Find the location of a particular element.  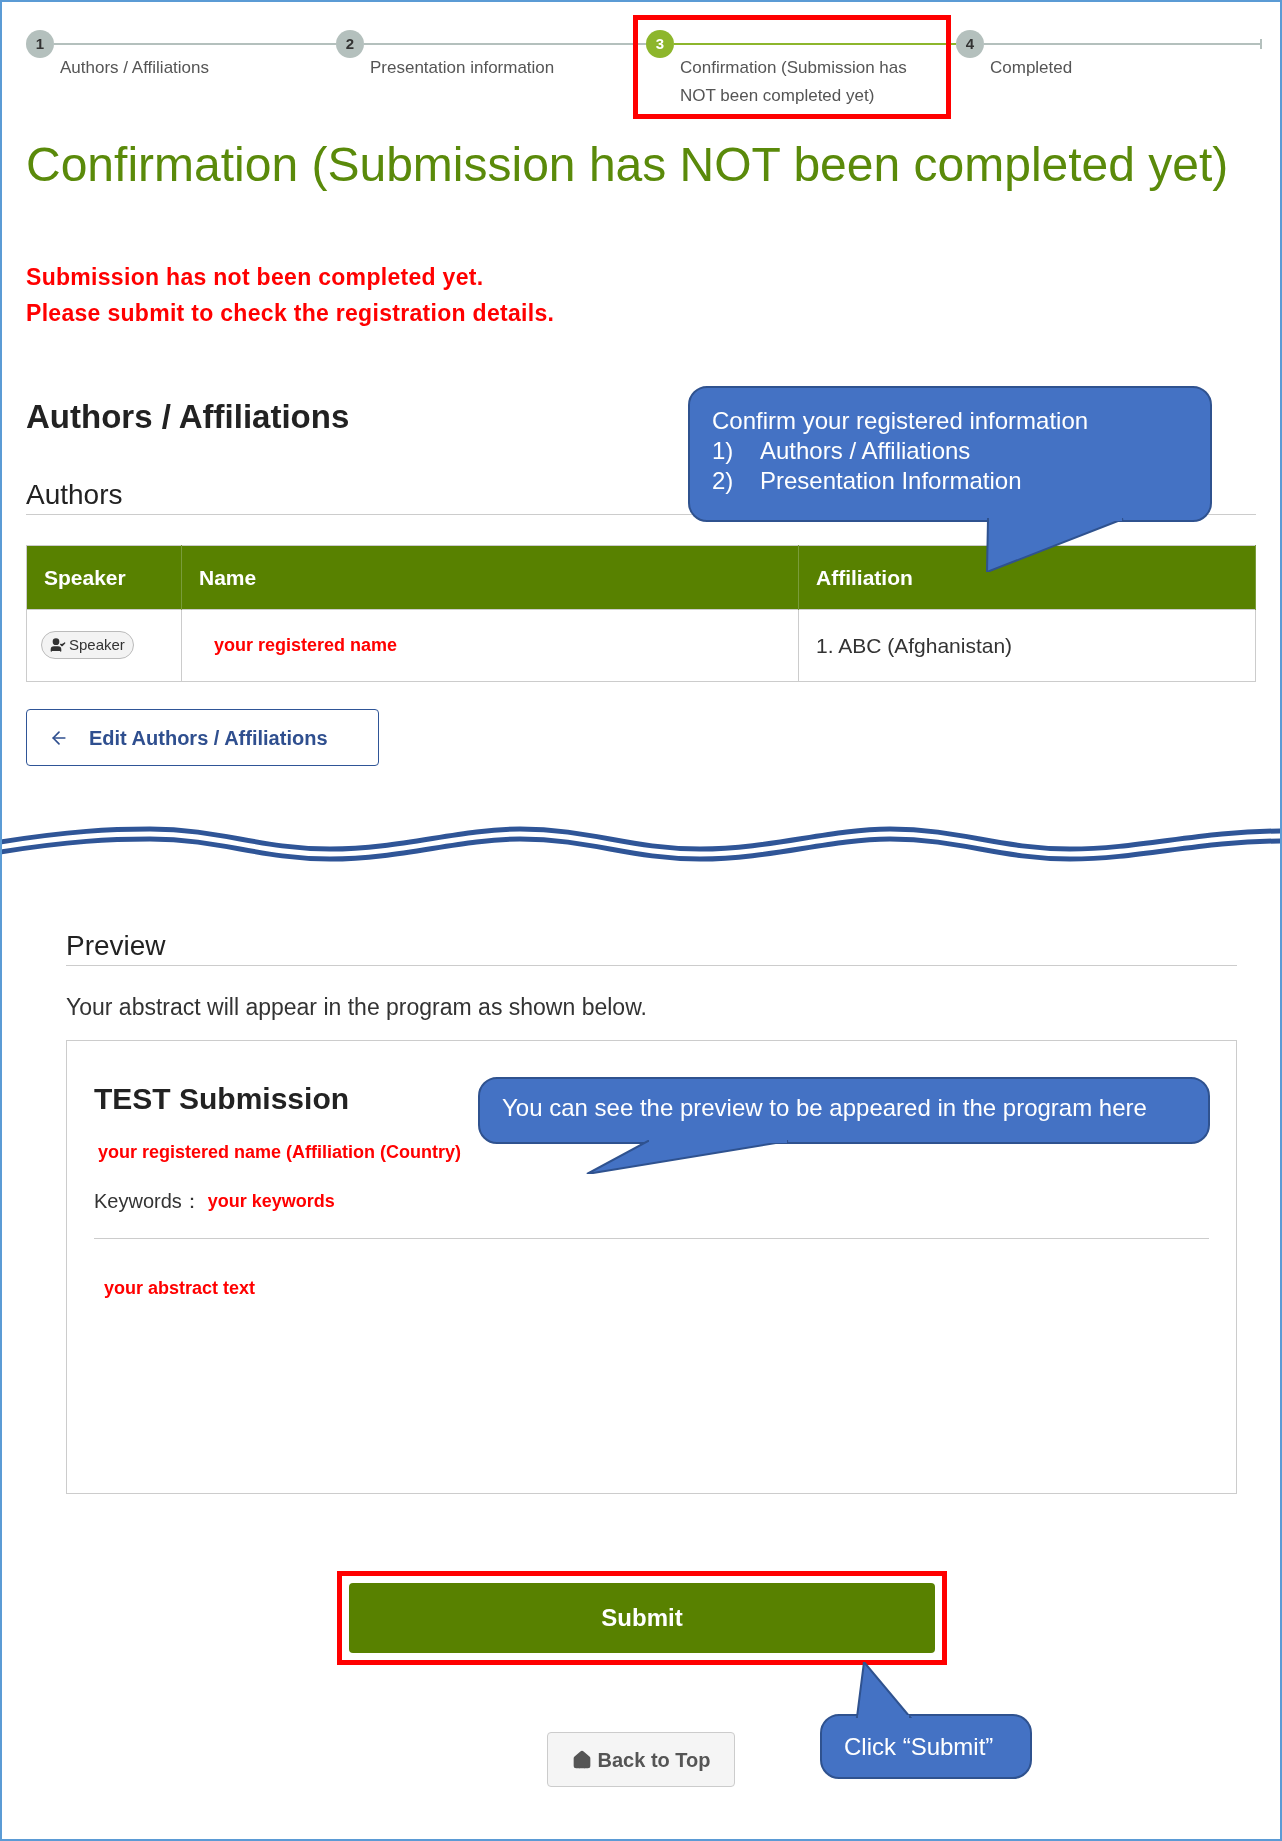

step-number: 1 is located at coordinates (40, 44).